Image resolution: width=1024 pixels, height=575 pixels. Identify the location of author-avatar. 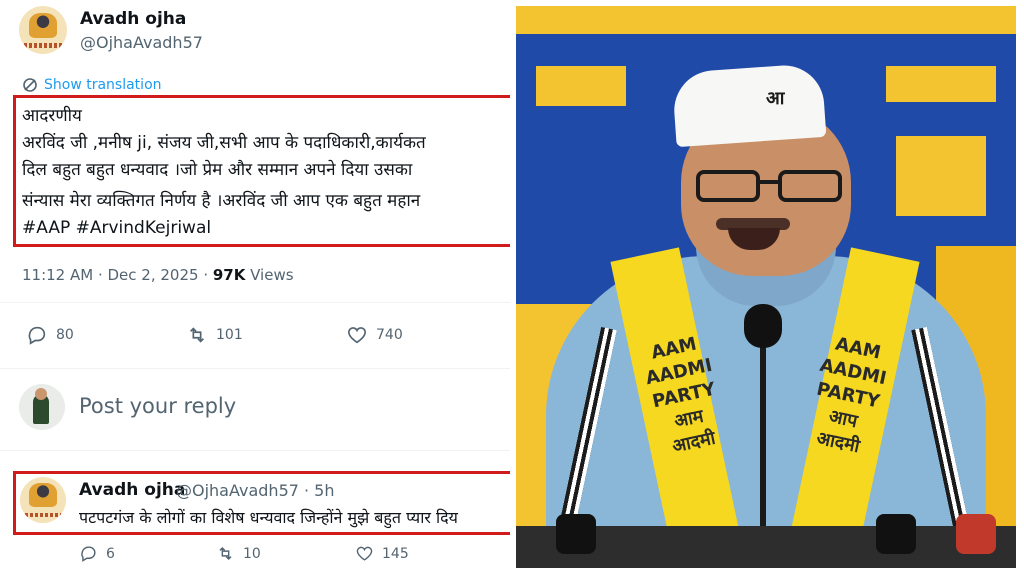
(43, 30).